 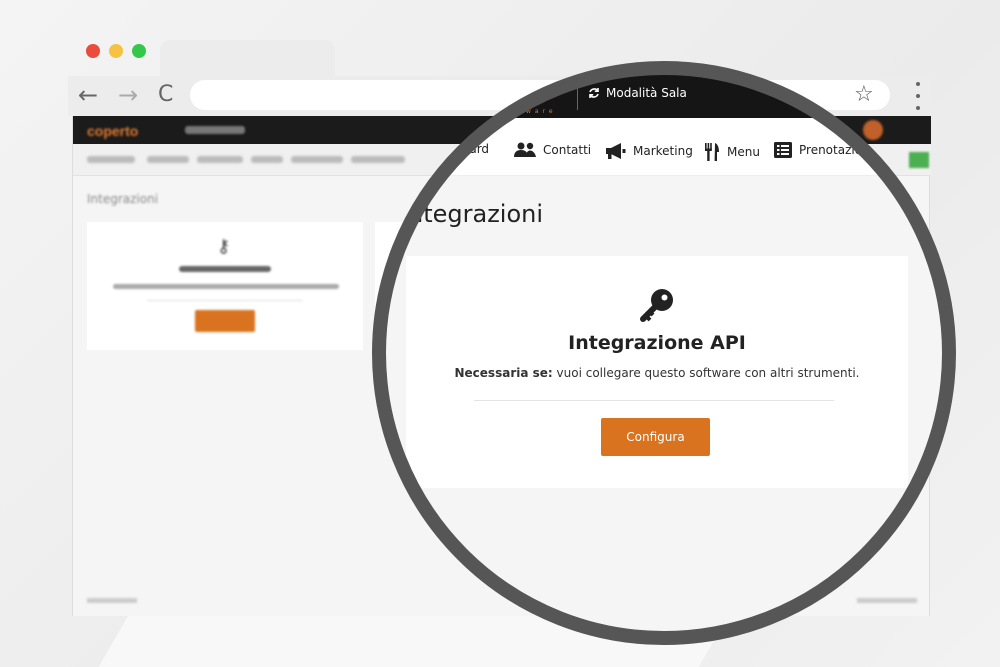 What do you see at coordinates (128, 95) in the screenshot?
I see `arrow-right-icon: →` at bounding box center [128, 95].